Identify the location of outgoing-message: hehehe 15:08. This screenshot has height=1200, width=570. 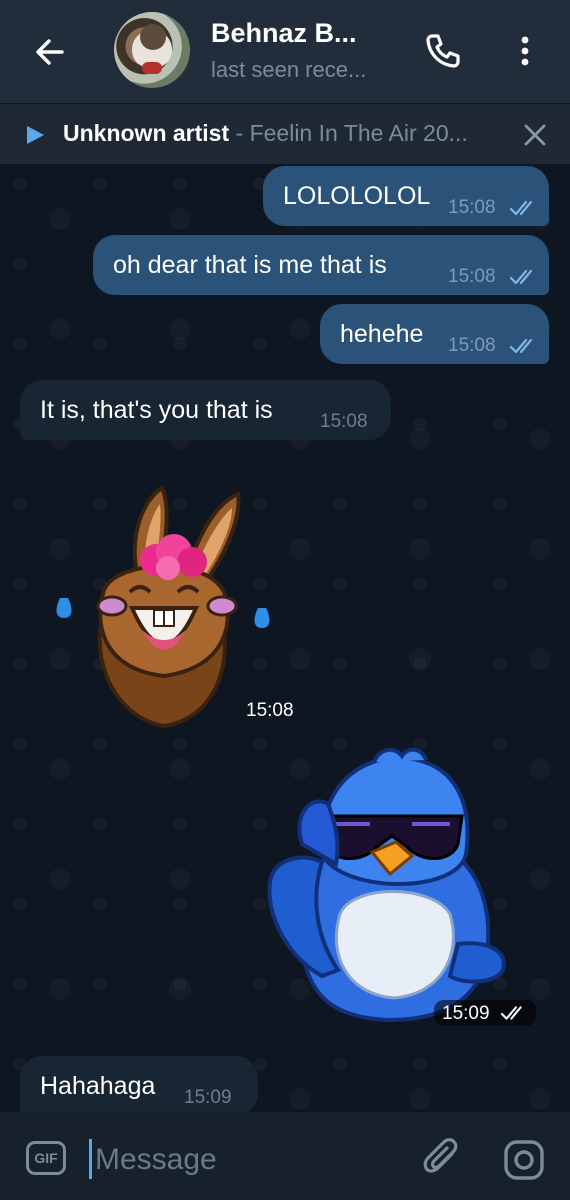
(434, 334).